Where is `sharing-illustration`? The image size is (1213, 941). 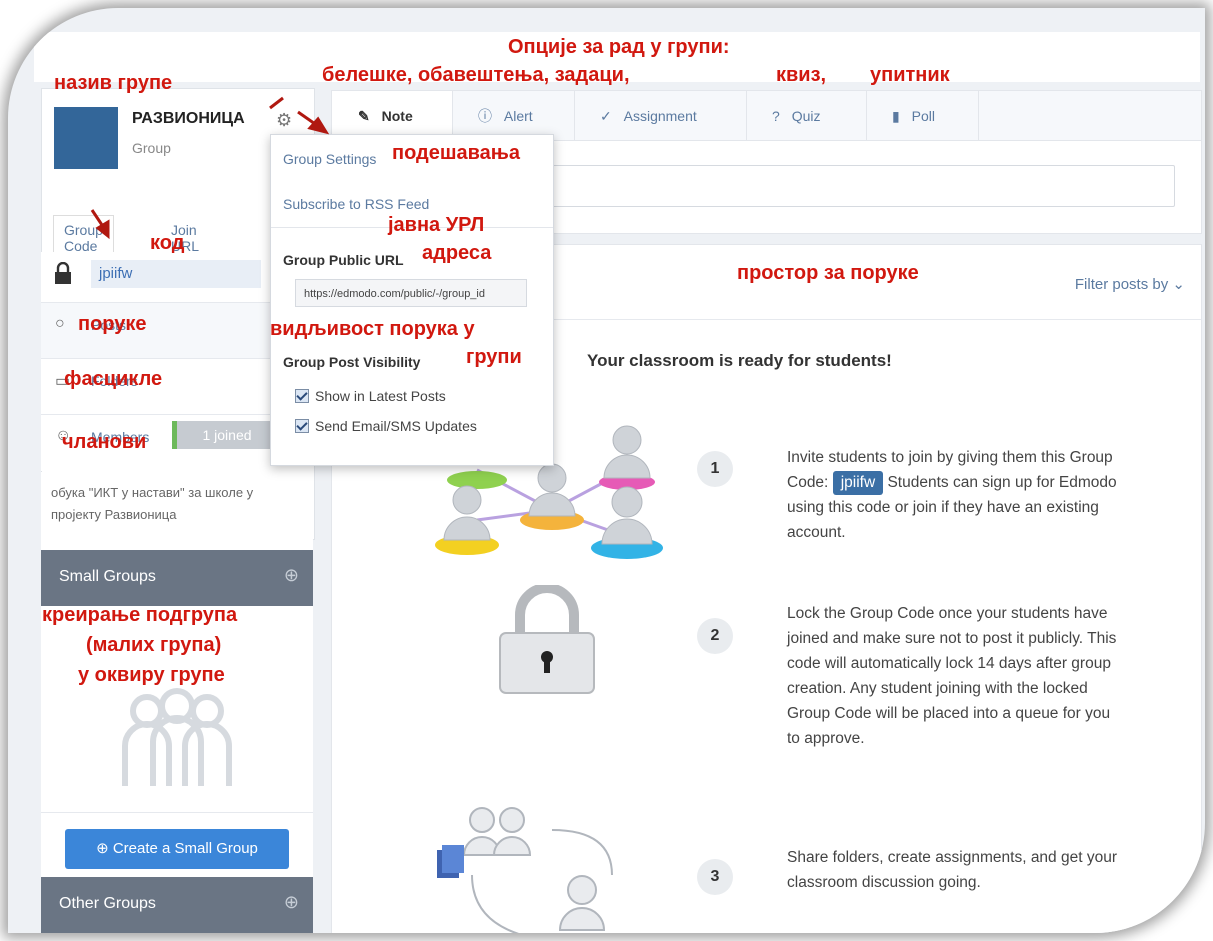 sharing-illustration is located at coordinates (525, 870).